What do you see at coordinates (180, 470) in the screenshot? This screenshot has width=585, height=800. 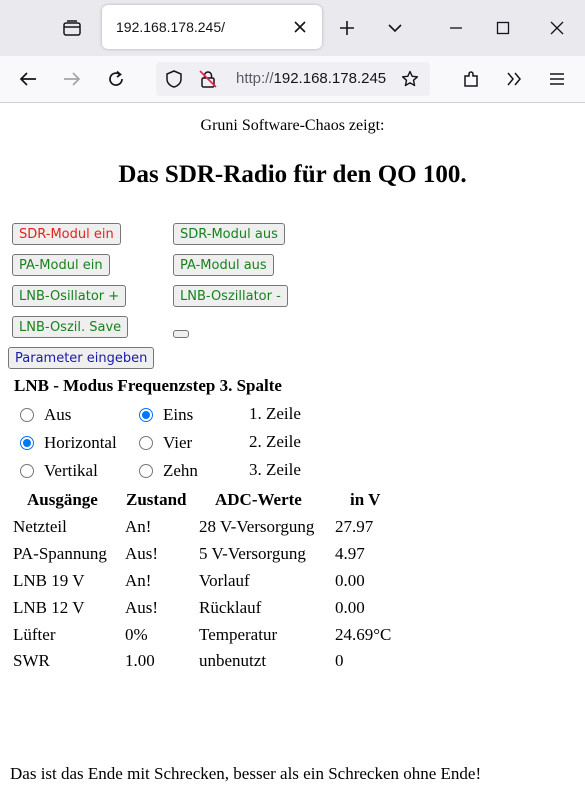 I see `frequenzstep-zehn-label: Zehn` at bounding box center [180, 470].